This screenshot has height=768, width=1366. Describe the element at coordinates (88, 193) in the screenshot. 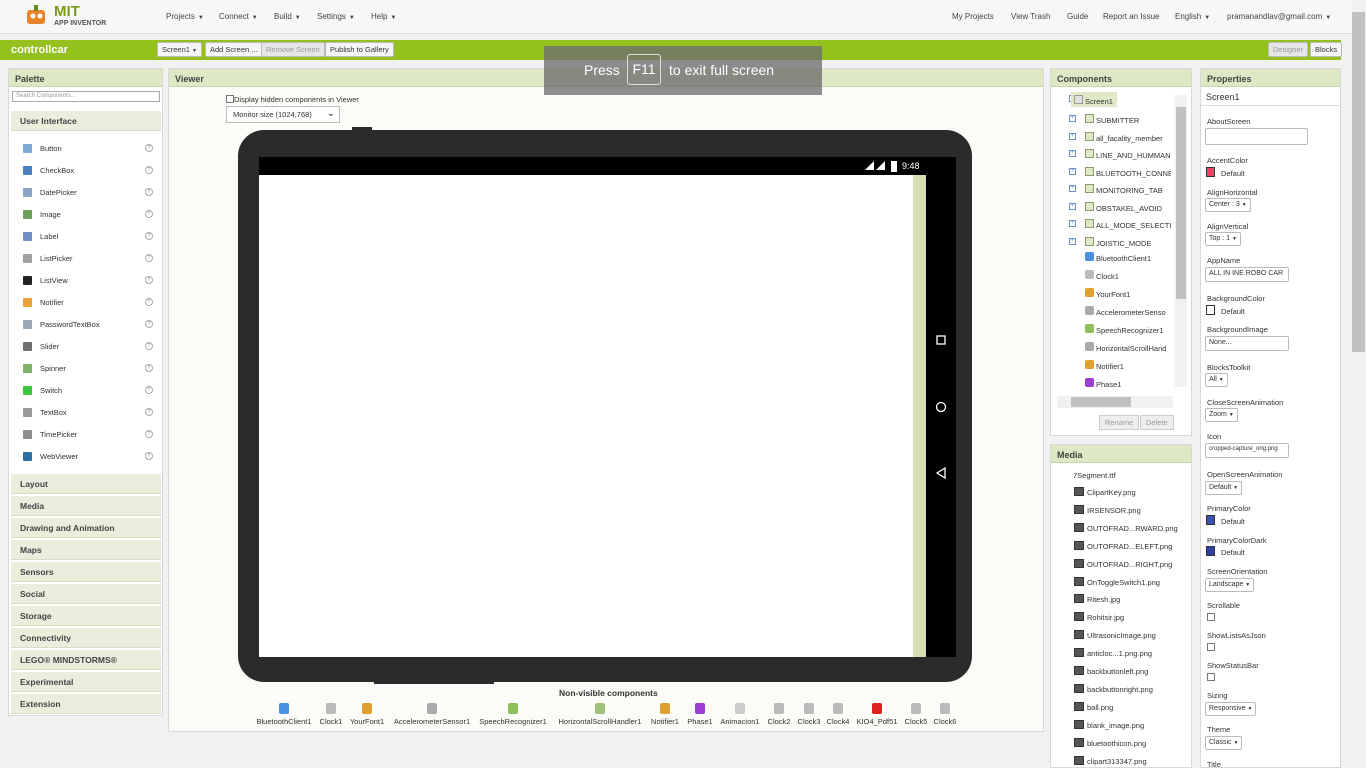

I see `palette-item-datepicker: DatePicker?` at that location.